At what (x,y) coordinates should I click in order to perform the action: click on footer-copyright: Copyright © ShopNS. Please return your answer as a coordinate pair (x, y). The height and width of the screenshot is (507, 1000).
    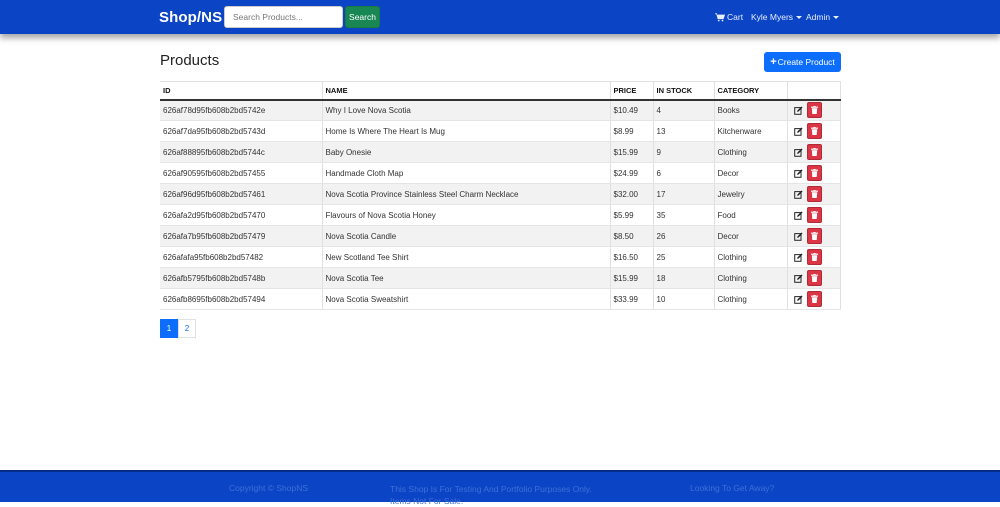
    Looking at the image, I should click on (269, 488).